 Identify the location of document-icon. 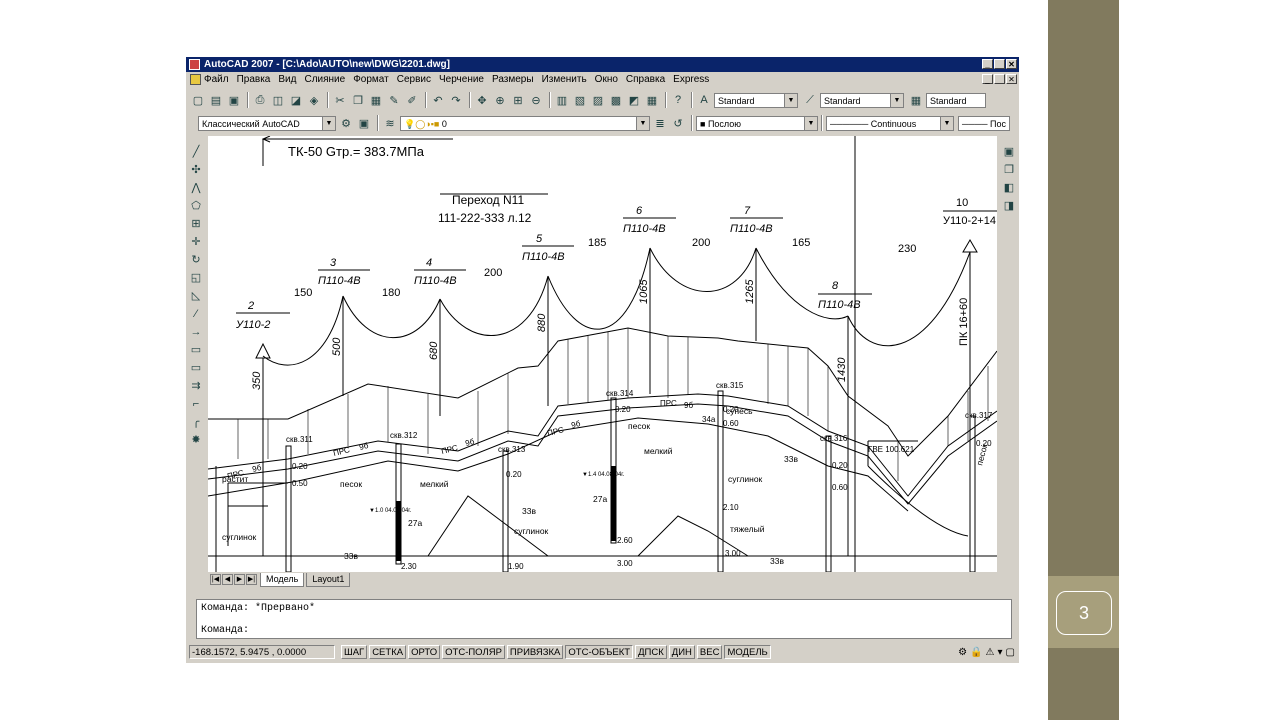
(195, 79).